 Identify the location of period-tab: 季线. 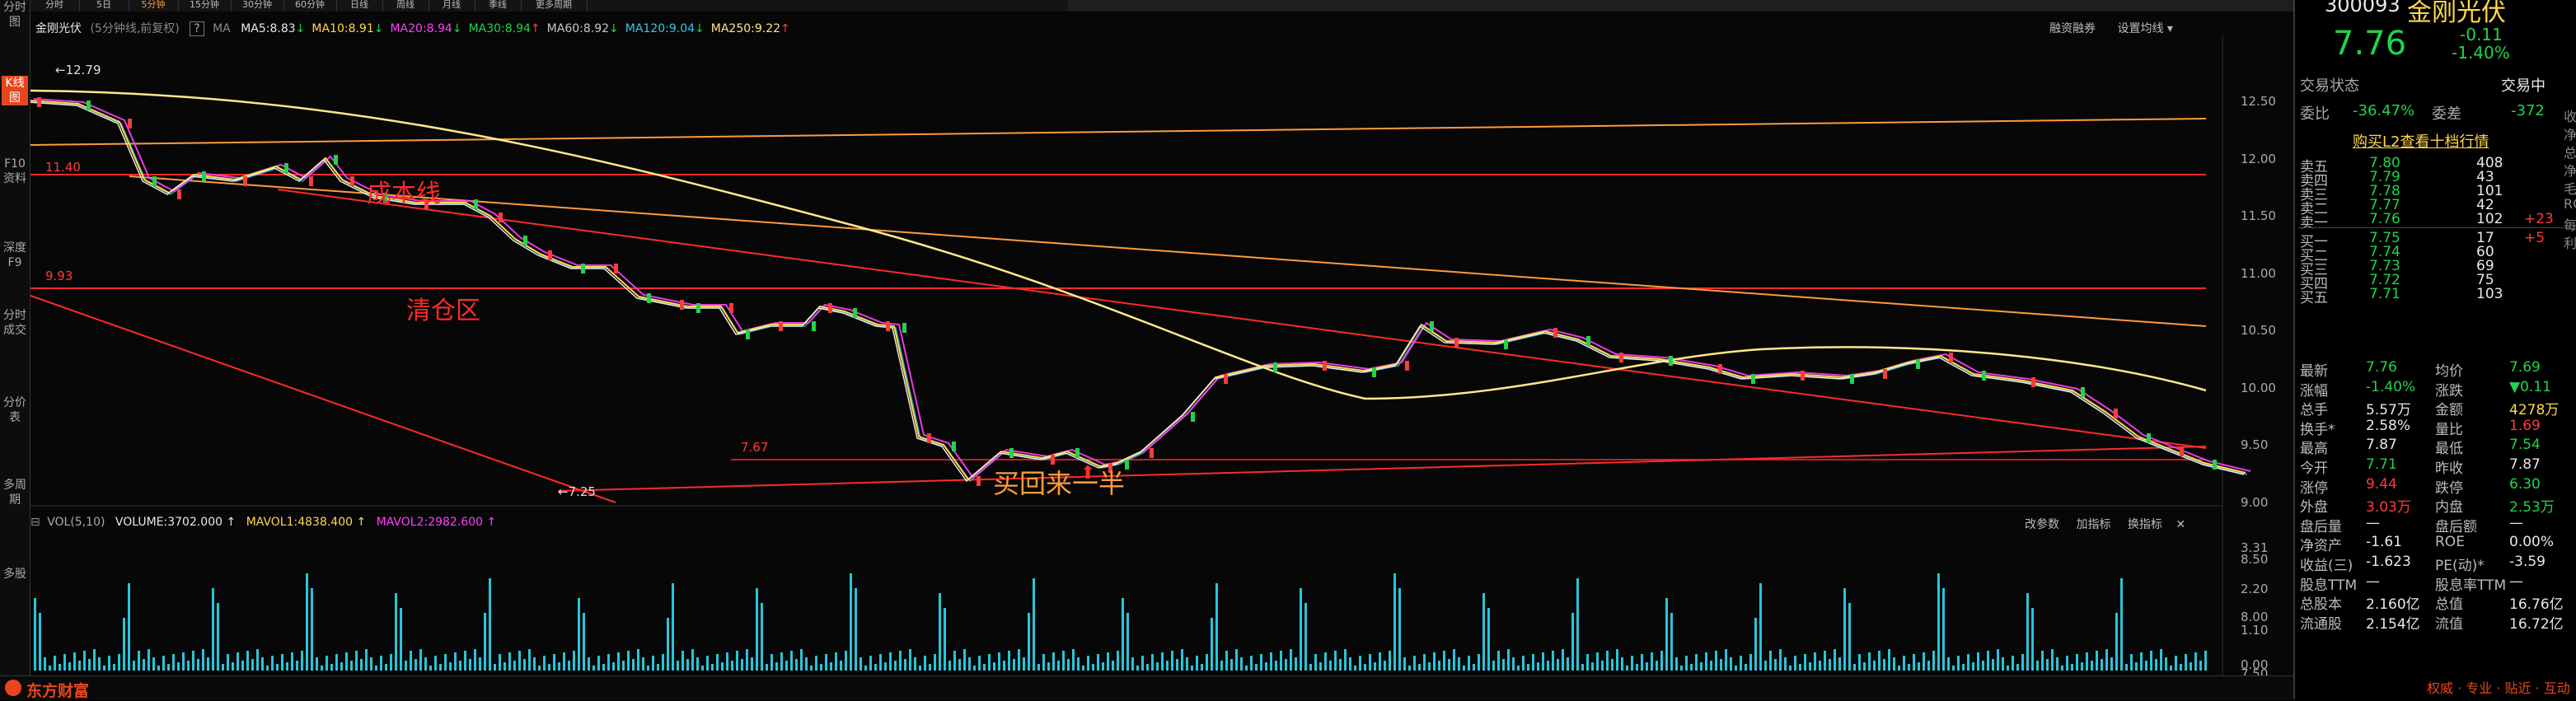
(498, 6).